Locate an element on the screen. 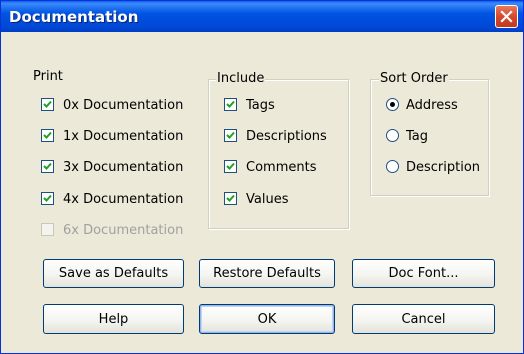 The width and height of the screenshot is (524, 354). label-comments: Comments is located at coordinates (281, 167).